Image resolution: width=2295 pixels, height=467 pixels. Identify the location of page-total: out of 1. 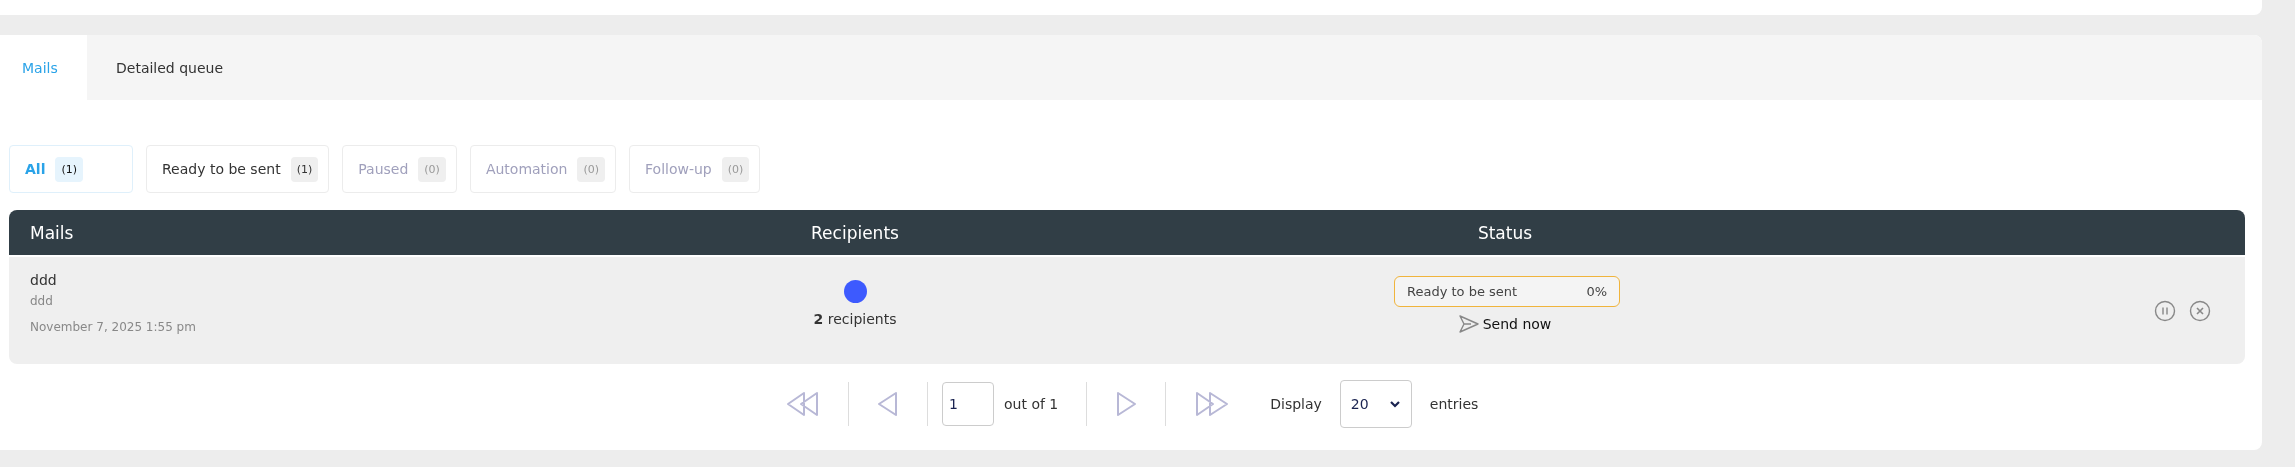
(1031, 404).